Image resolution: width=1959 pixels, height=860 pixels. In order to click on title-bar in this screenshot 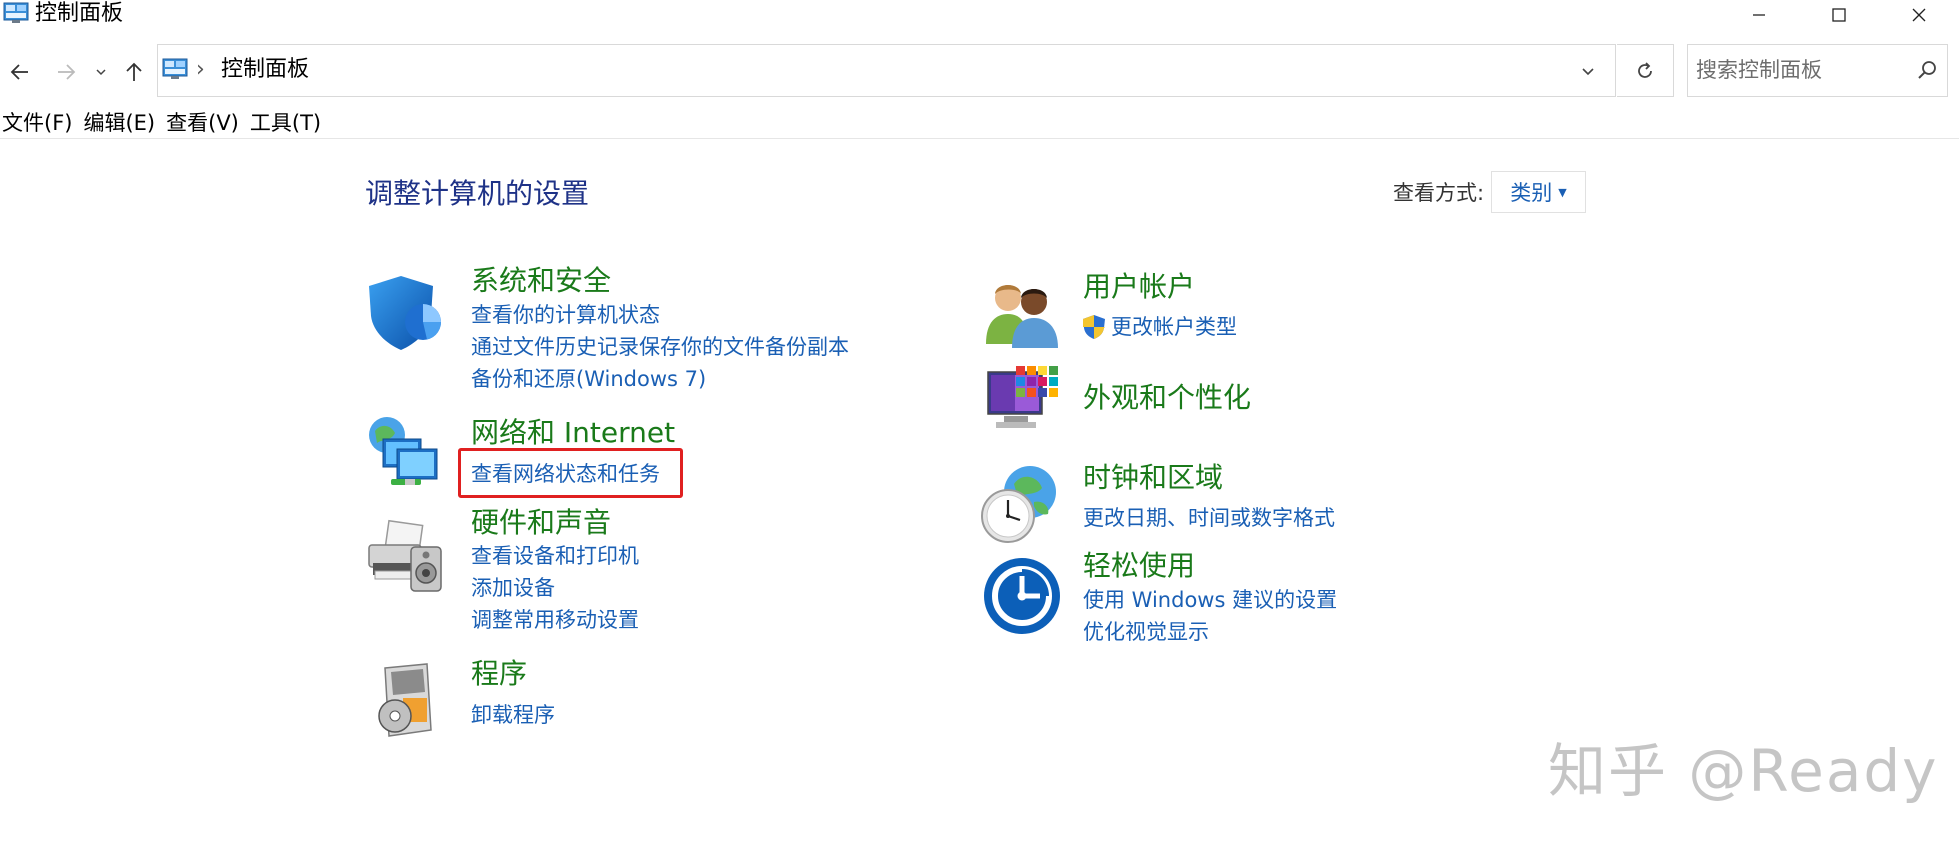, I will do `click(979, 15)`.